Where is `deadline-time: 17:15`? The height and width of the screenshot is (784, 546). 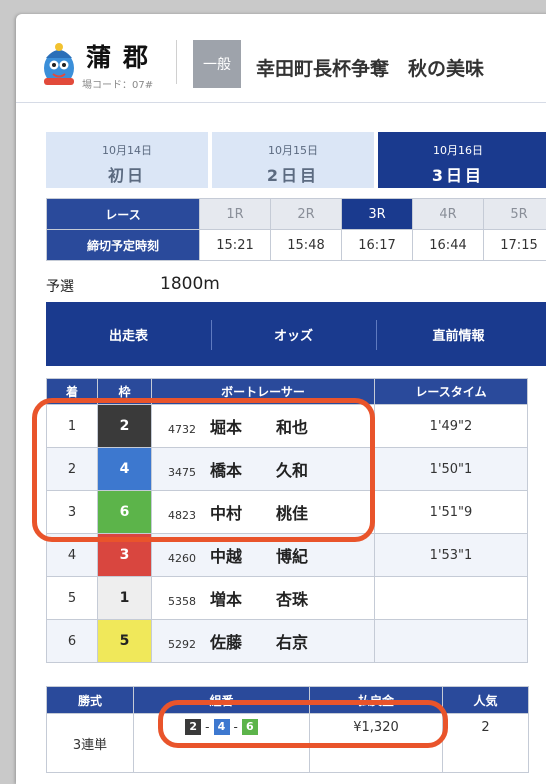 deadline-time: 17:15 is located at coordinates (515, 245).